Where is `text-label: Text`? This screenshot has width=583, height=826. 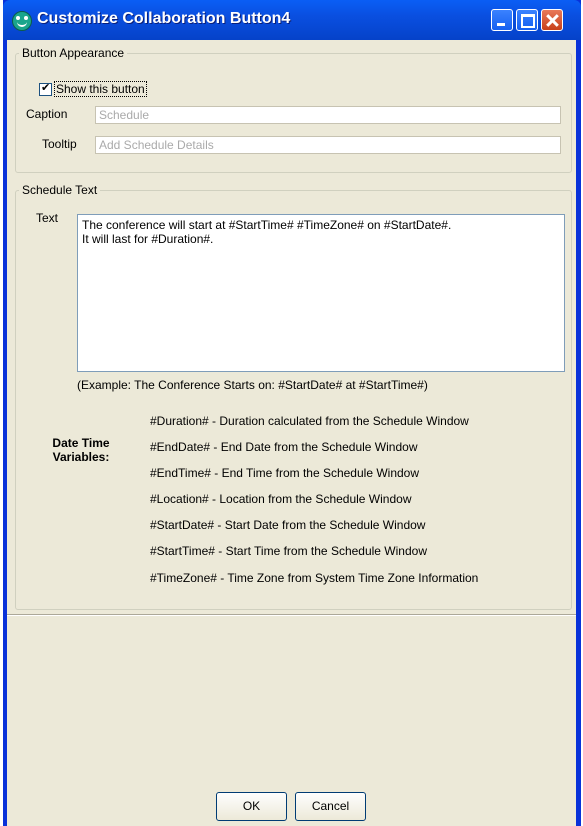
text-label: Text is located at coordinates (47, 218).